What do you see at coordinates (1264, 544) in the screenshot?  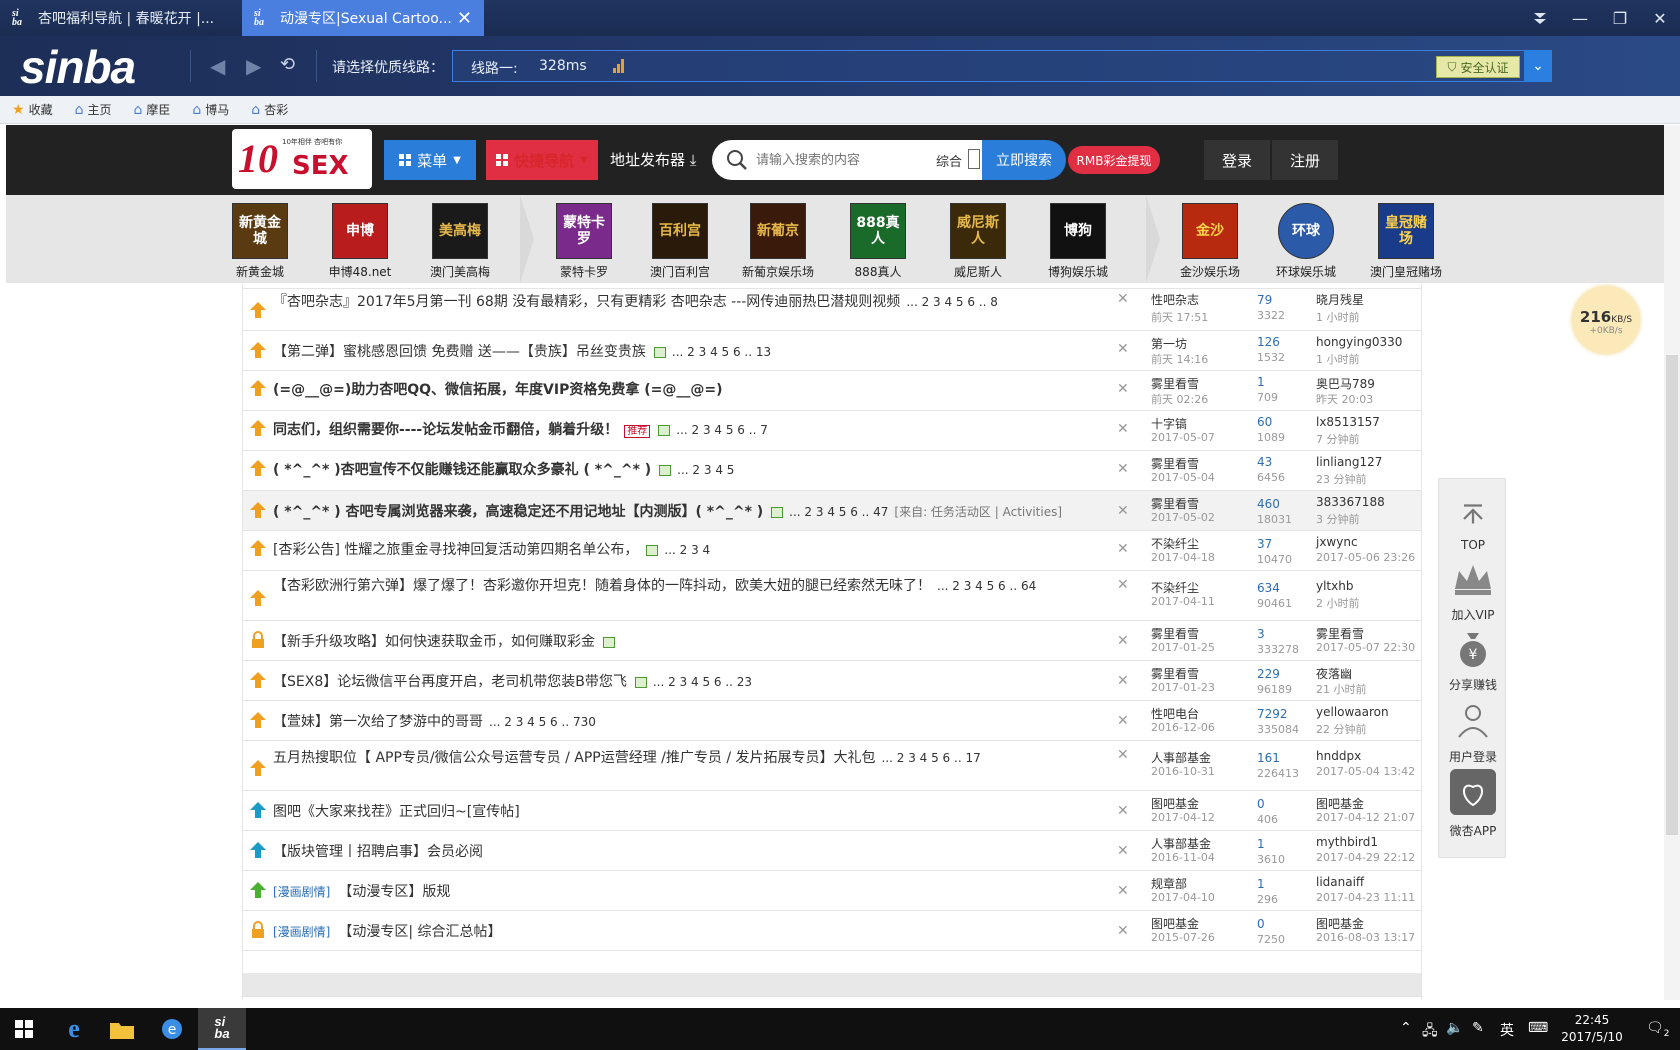 I see `reply-count: 37` at bounding box center [1264, 544].